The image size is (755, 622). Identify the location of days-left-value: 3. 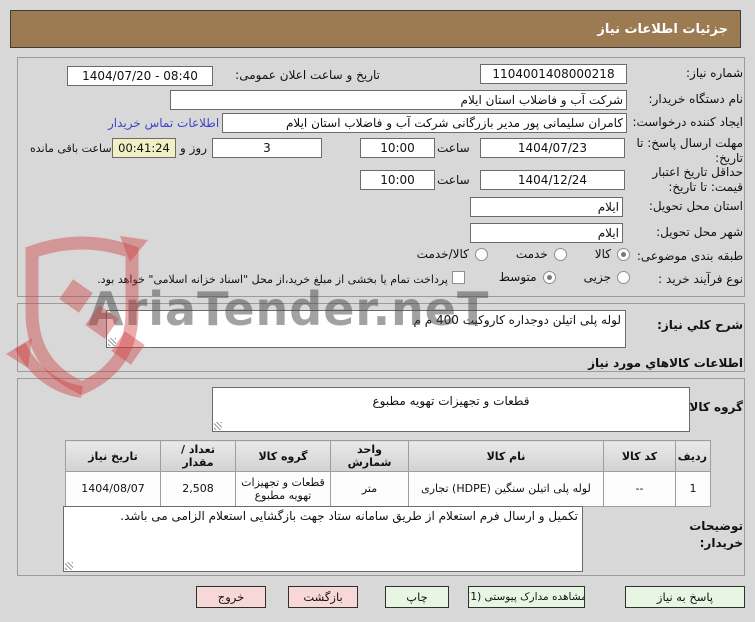
(267, 148).